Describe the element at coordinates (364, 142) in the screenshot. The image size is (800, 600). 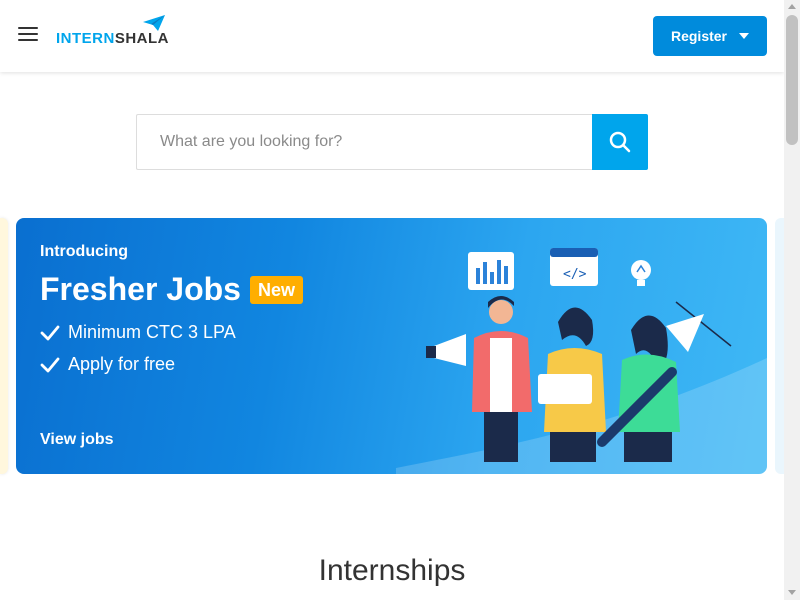
I see `search-input` at that location.